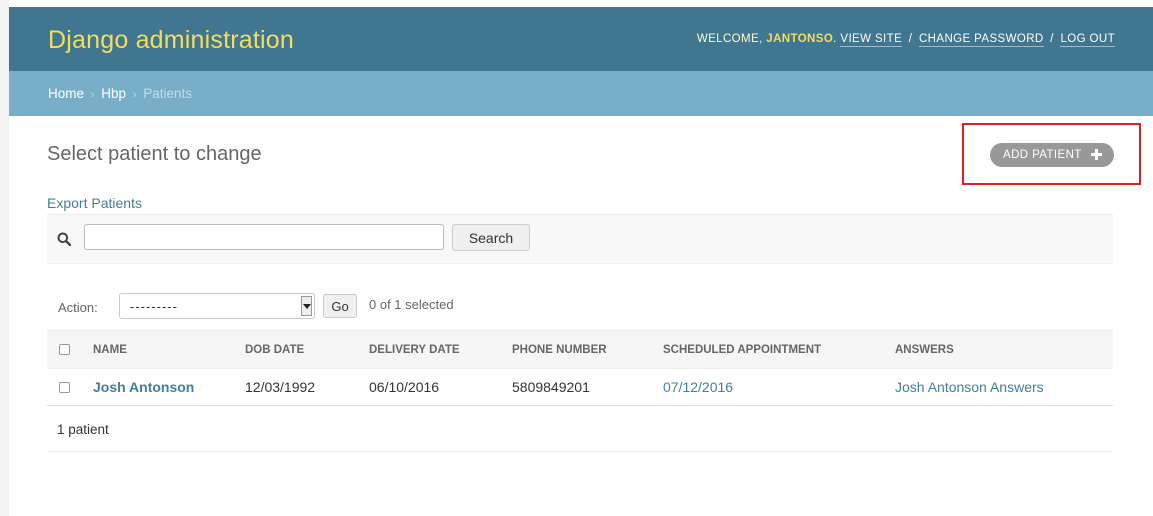 Image resolution: width=1153 pixels, height=516 pixels. I want to click on answers-link: Josh Antonson Answers, so click(969, 387).